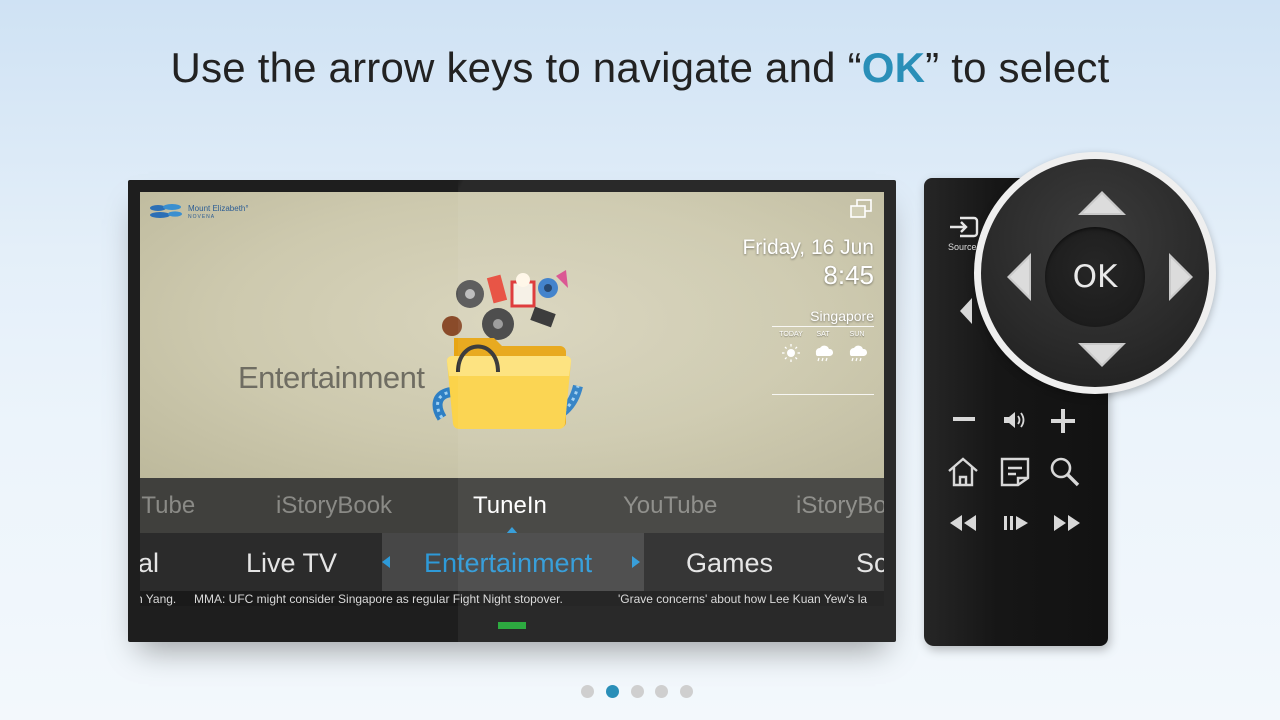 The height and width of the screenshot is (720, 1280). I want to click on category-item-active: Entertainment, so click(508, 563).